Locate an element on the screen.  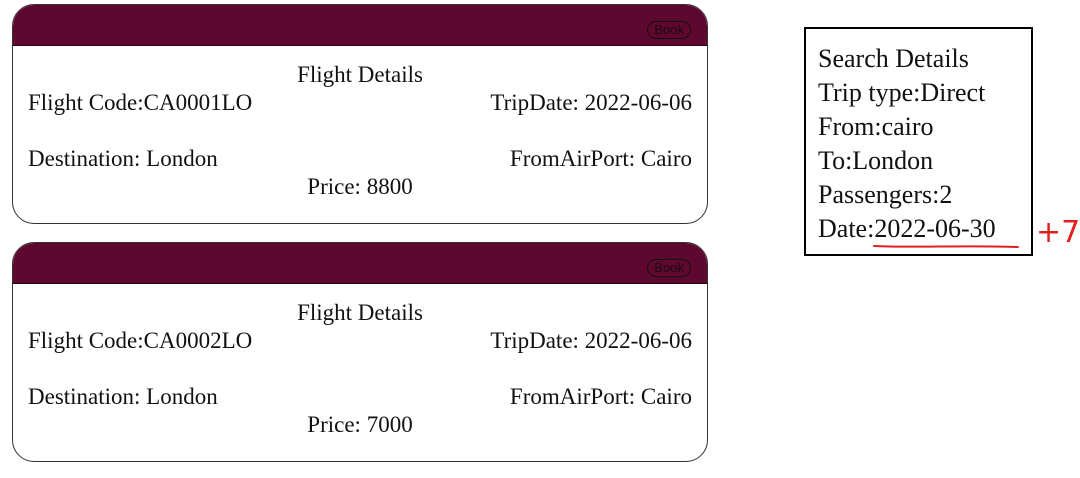
handwritten-underline-icon is located at coordinates (946, 246).